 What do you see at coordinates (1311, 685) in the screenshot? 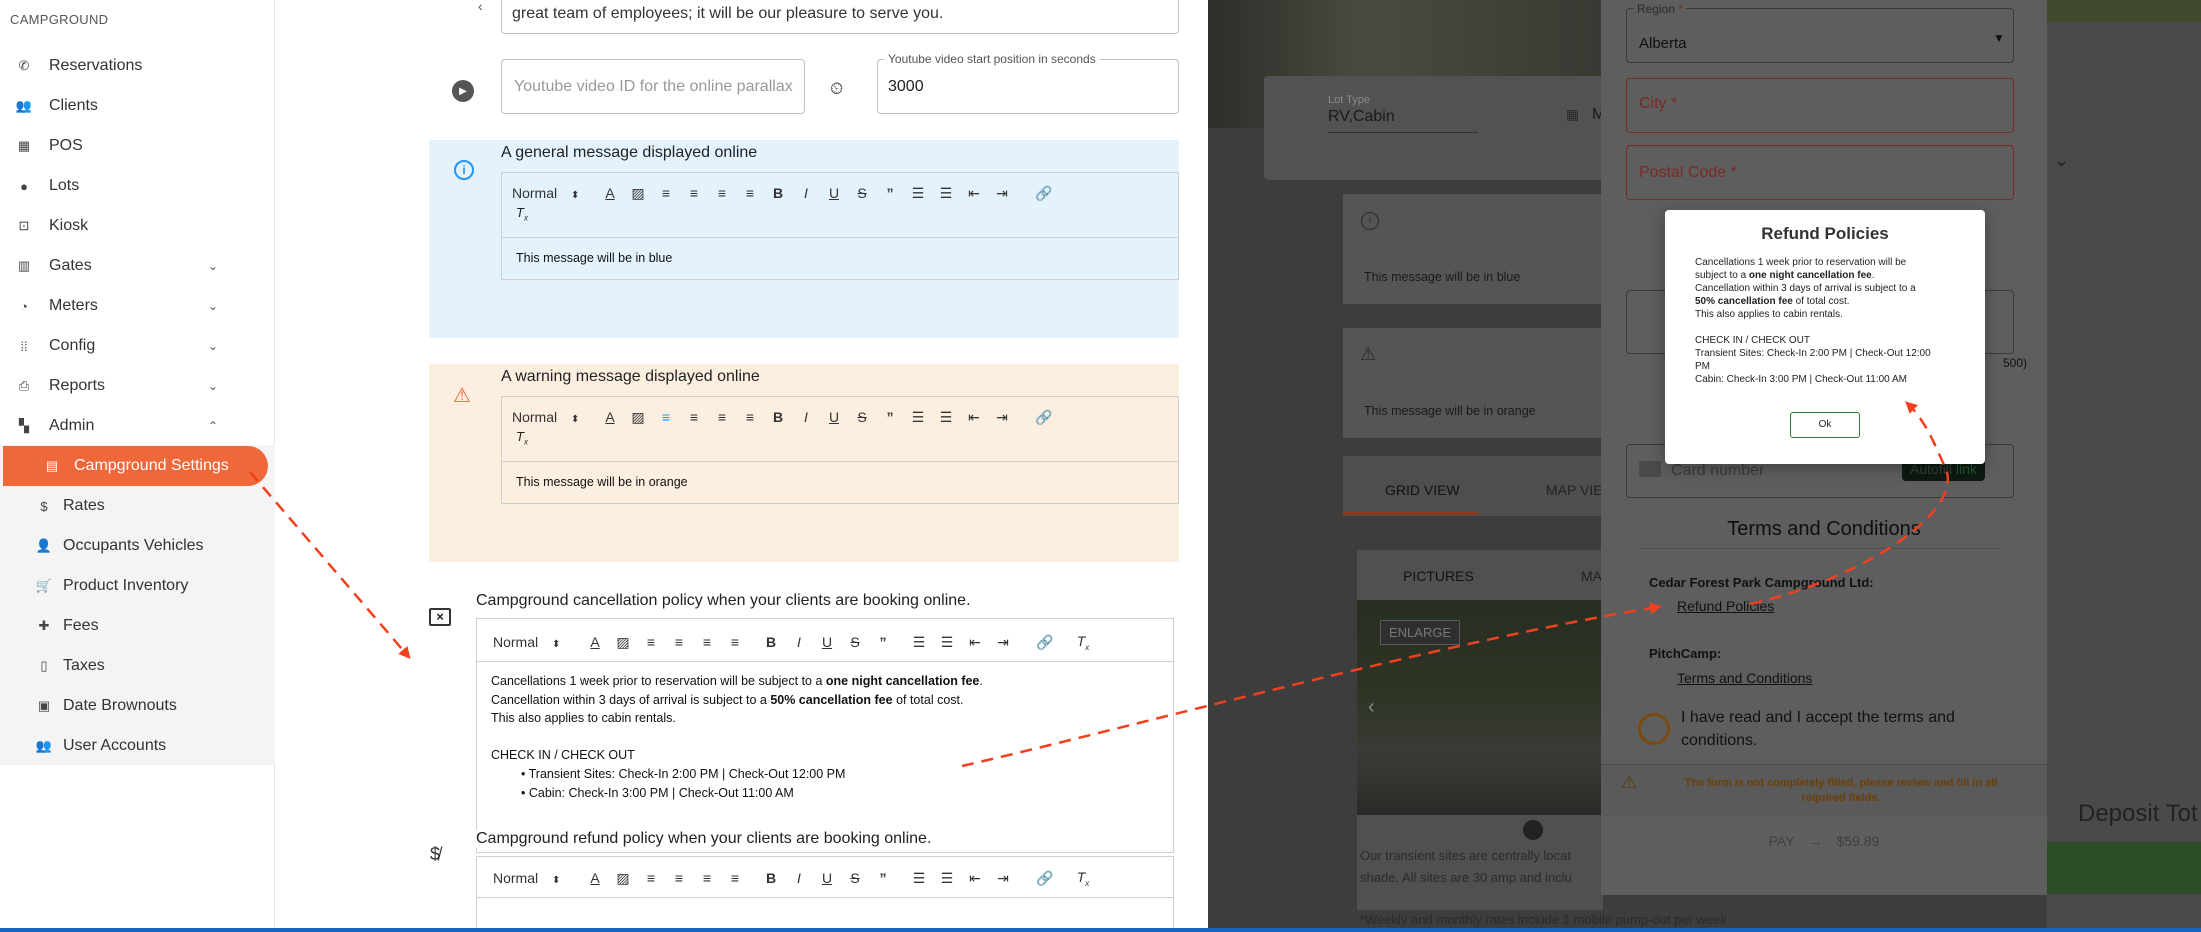
I see `arrow-policy-to-refund-link` at bounding box center [1311, 685].